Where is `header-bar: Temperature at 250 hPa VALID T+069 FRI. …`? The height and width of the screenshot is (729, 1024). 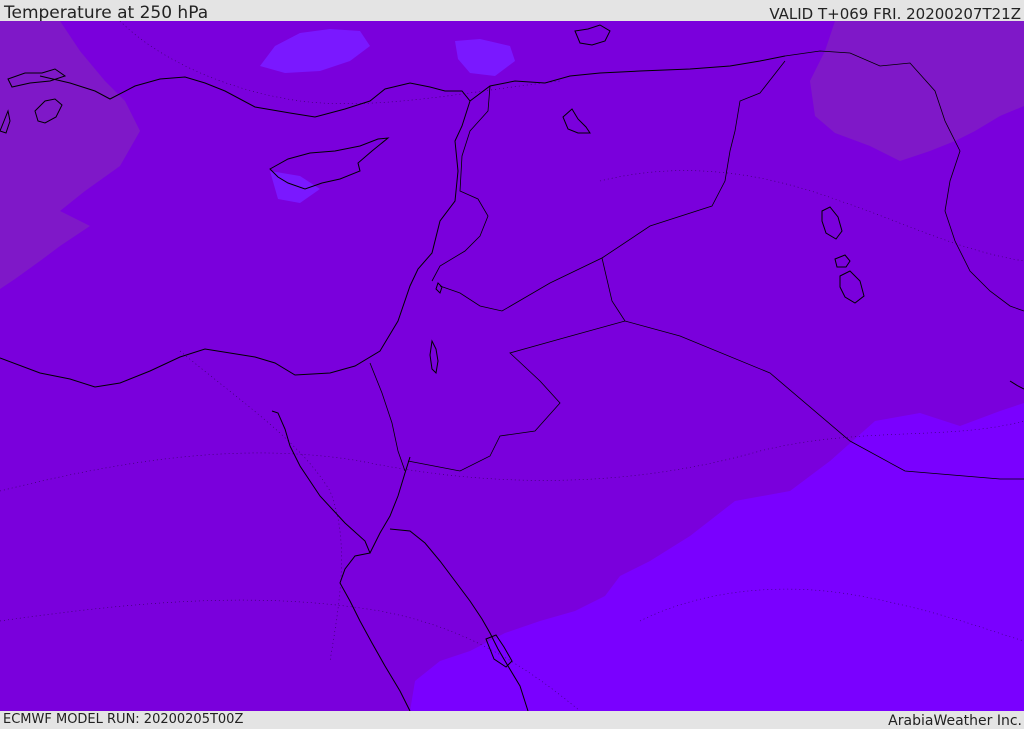
header-bar: Temperature at 250 hPa VALID T+069 FRI. … is located at coordinates (512, 11).